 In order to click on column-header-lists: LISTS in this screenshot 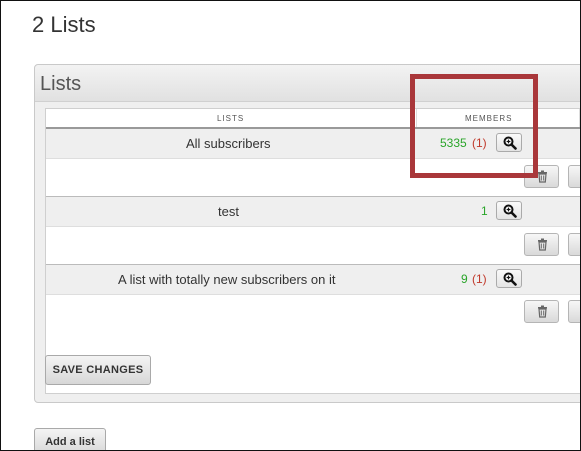, I will do `click(231, 118)`.